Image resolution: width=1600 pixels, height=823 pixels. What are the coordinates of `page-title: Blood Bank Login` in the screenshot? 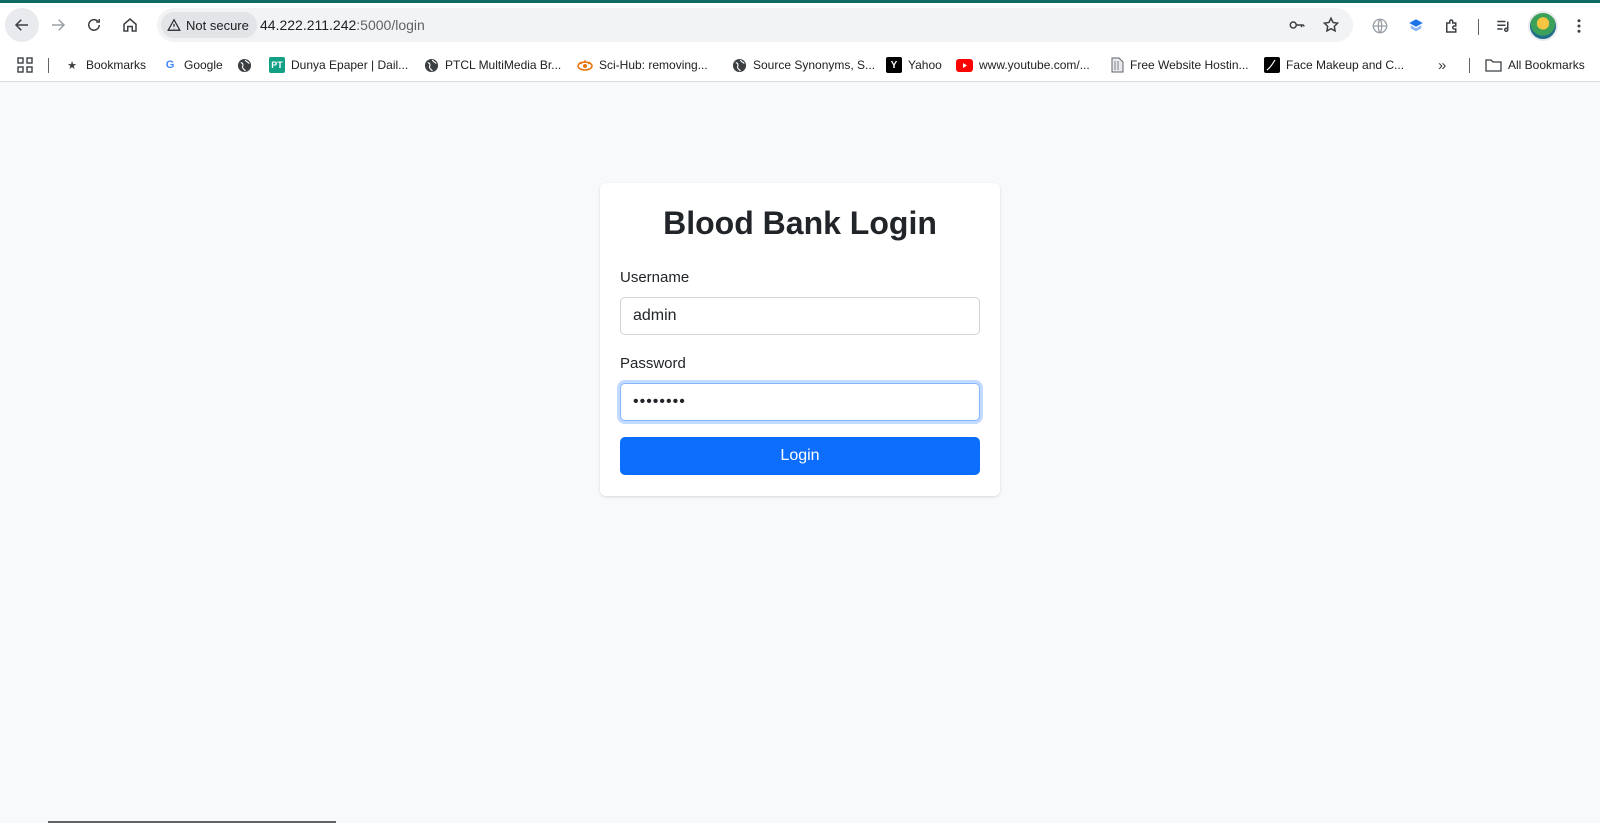 It's located at (800, 223).